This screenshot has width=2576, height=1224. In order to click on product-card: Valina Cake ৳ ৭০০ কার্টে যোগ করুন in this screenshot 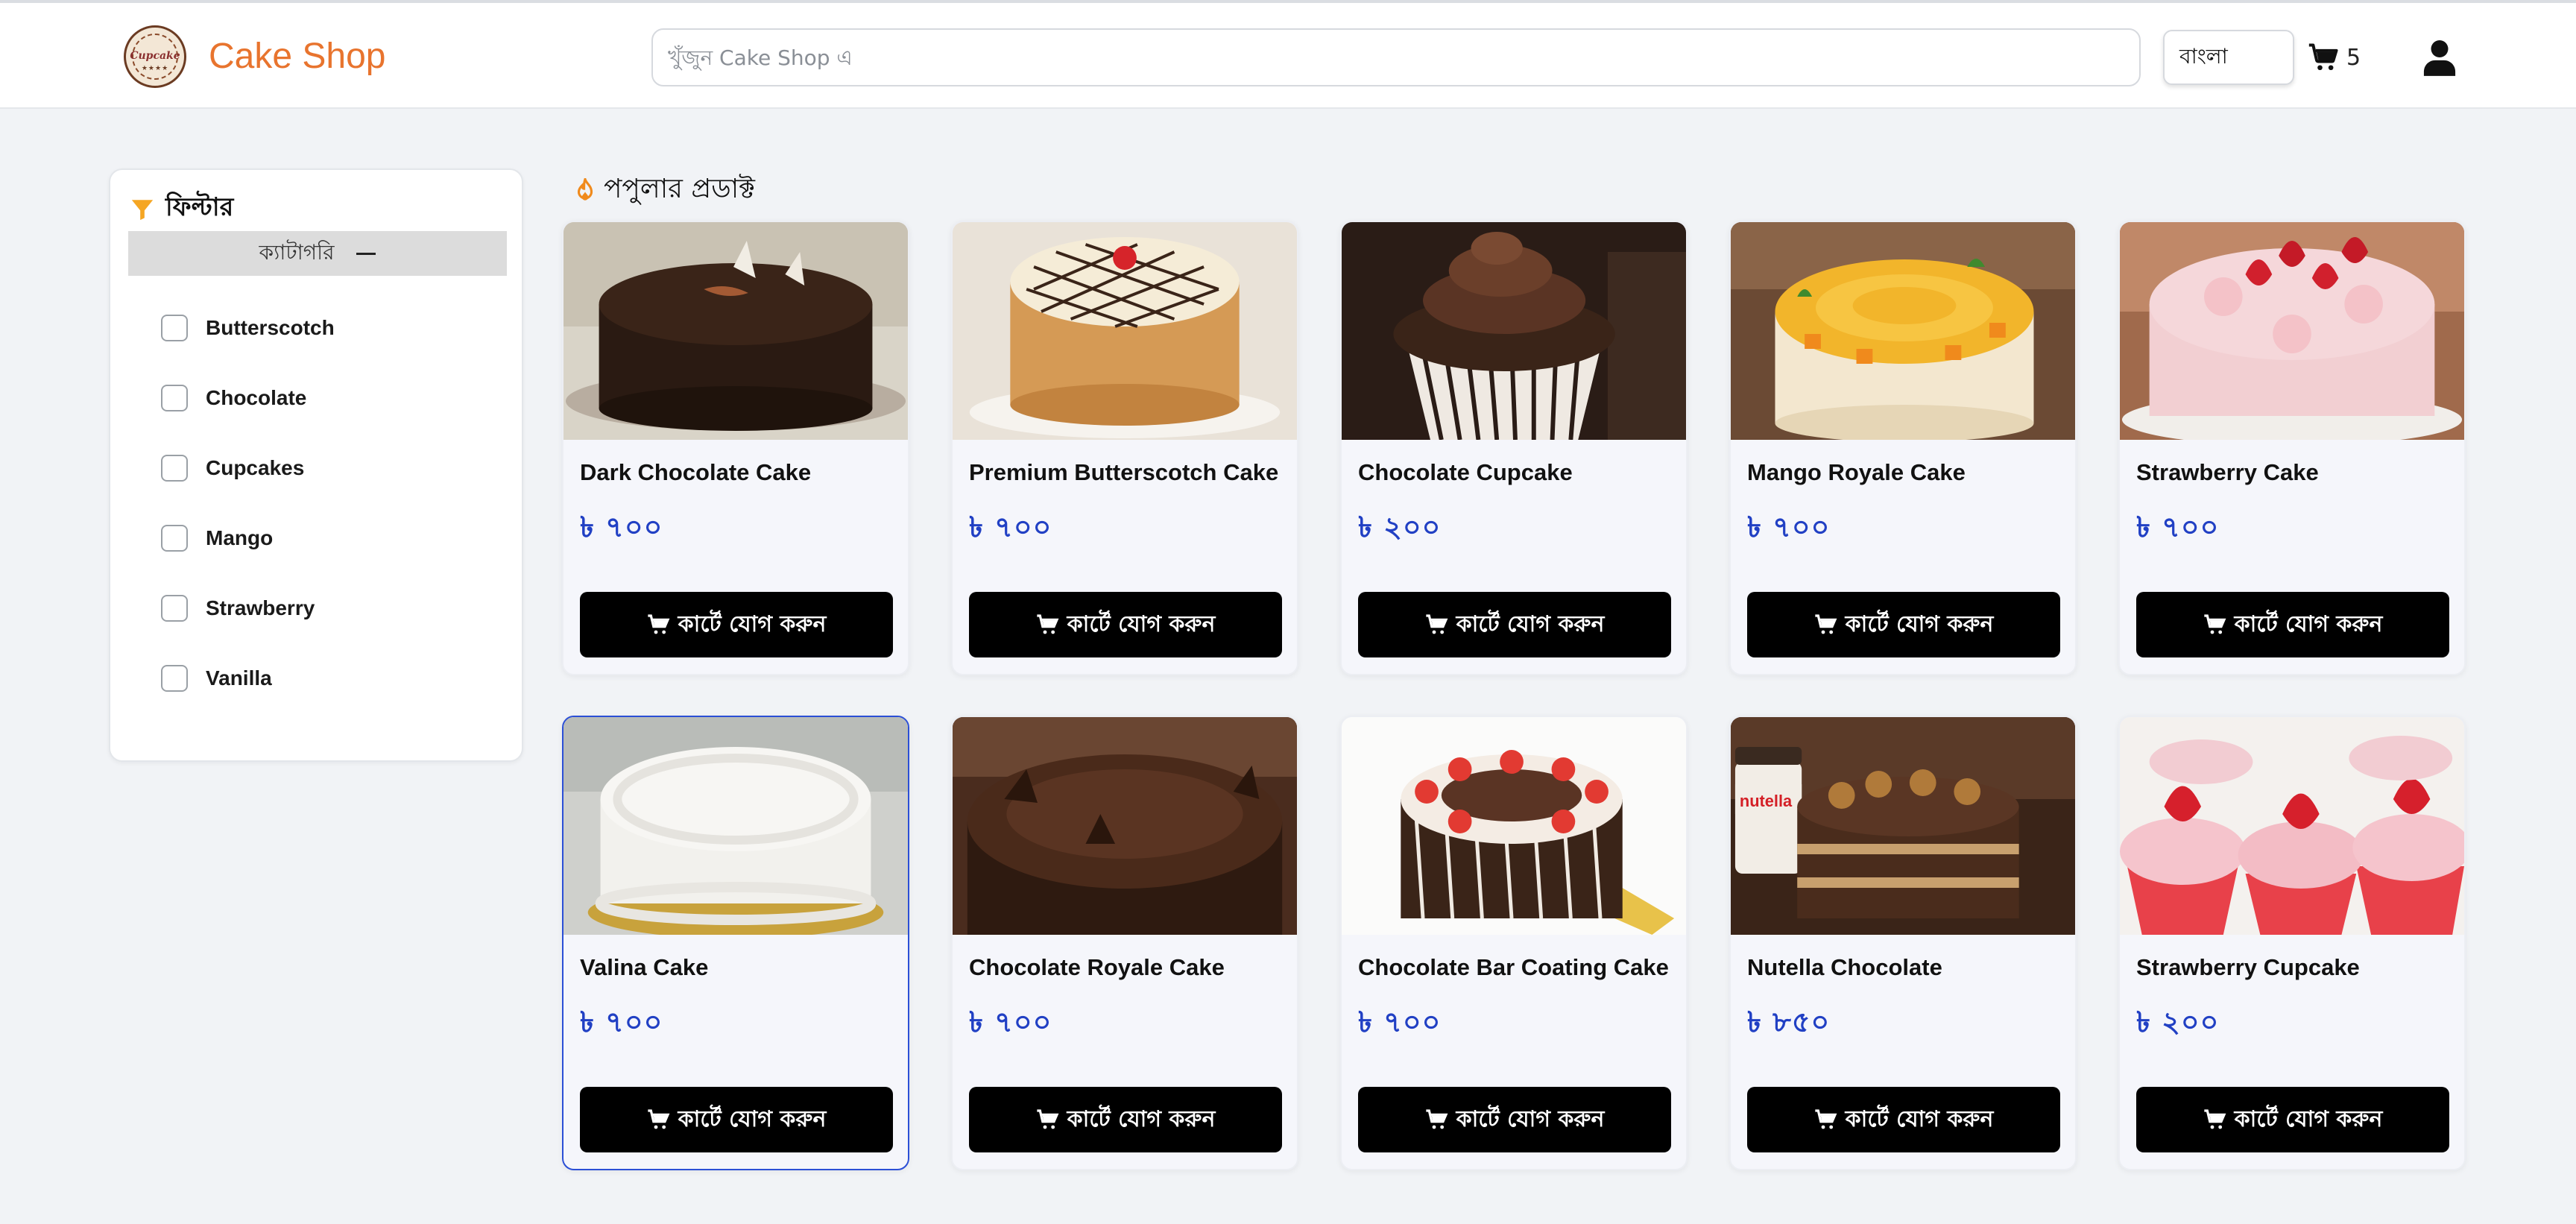, I will do `click(736, 943)`.